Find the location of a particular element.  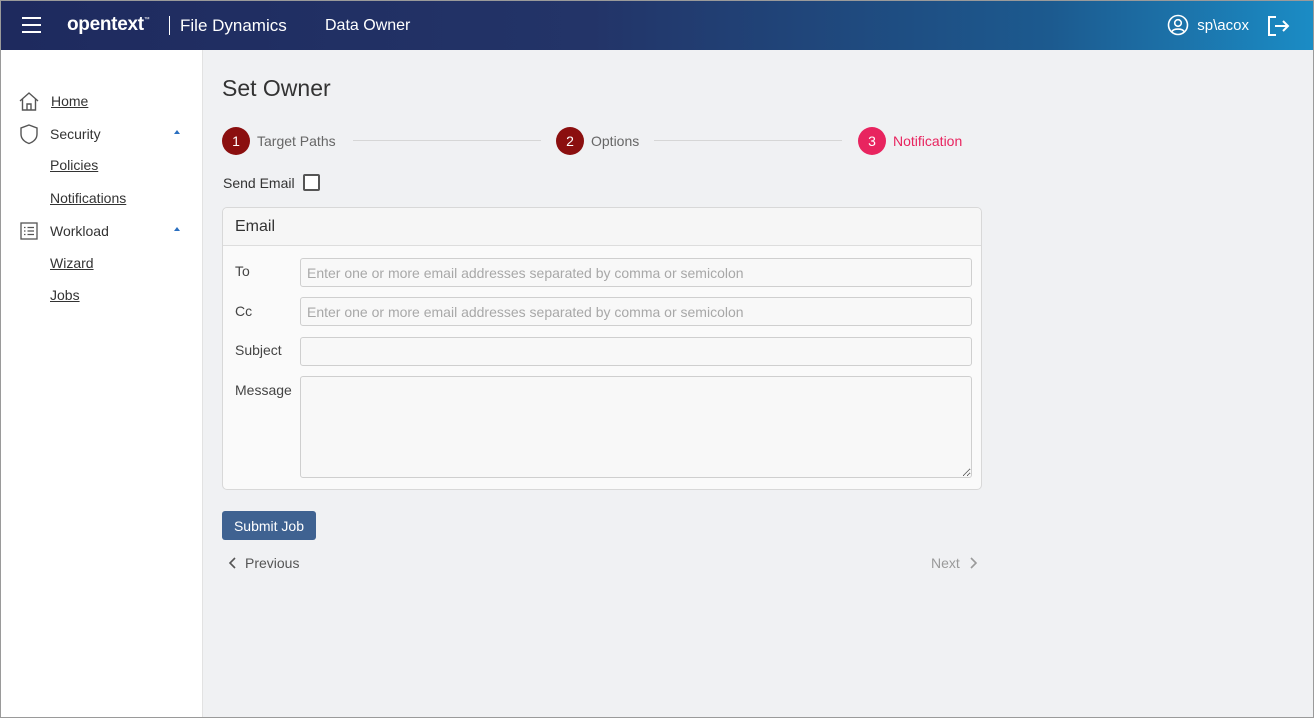

send-email-row: Send Email is located at coordinates (271, 182).